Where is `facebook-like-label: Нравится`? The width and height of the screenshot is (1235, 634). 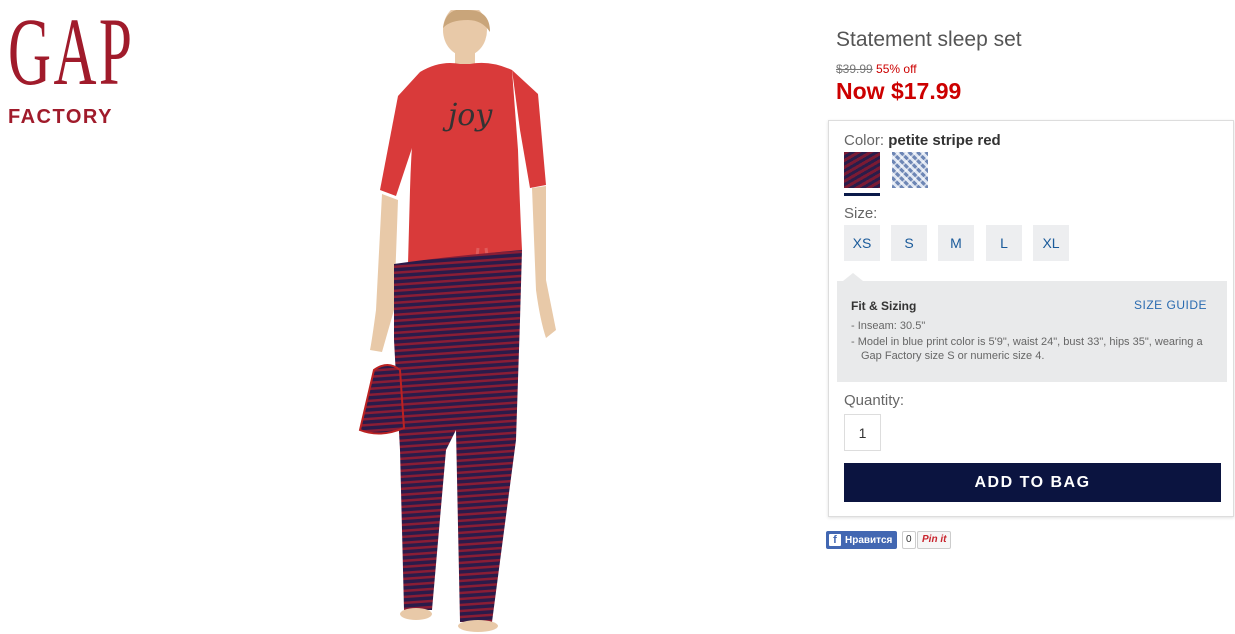 facebook-like-label: Нравится is located at coordinates (869, 540).